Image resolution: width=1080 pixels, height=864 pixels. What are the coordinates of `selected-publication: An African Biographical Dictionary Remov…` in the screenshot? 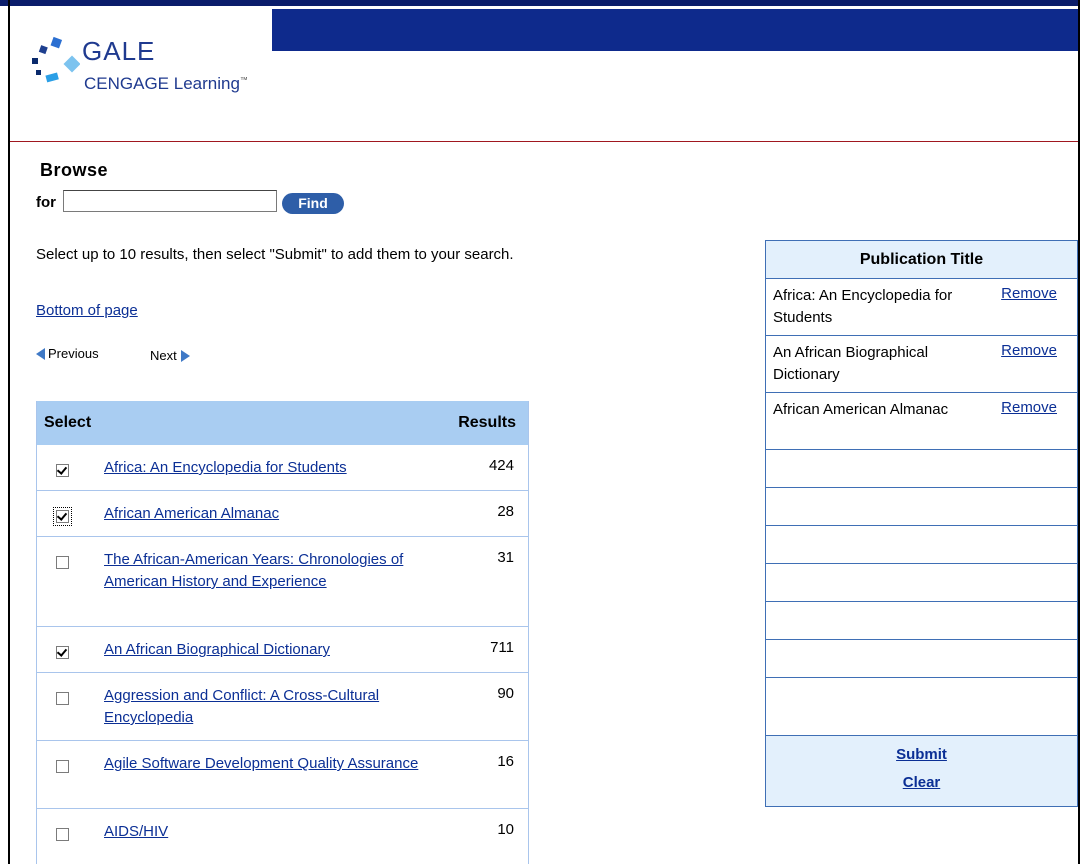 It's located at (921, 364).